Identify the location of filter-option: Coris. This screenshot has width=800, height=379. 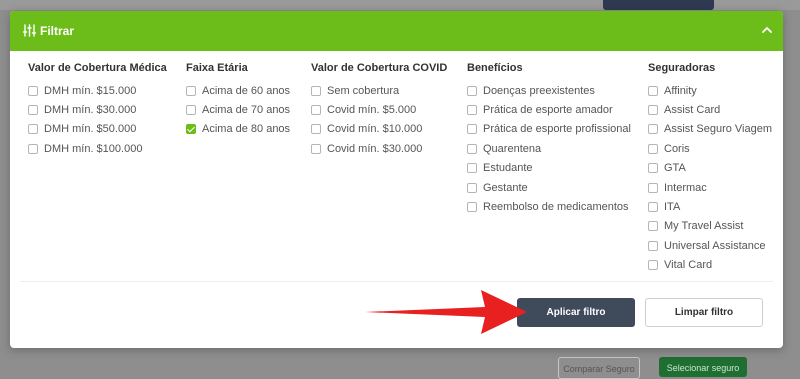
(710, 148).